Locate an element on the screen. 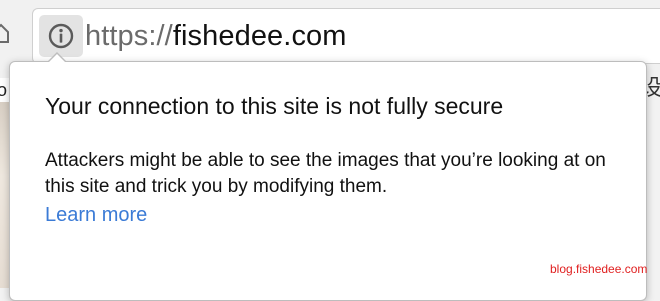 The image size is (660, 301). page-fragment-left: o is located at coordinates (4, 90).